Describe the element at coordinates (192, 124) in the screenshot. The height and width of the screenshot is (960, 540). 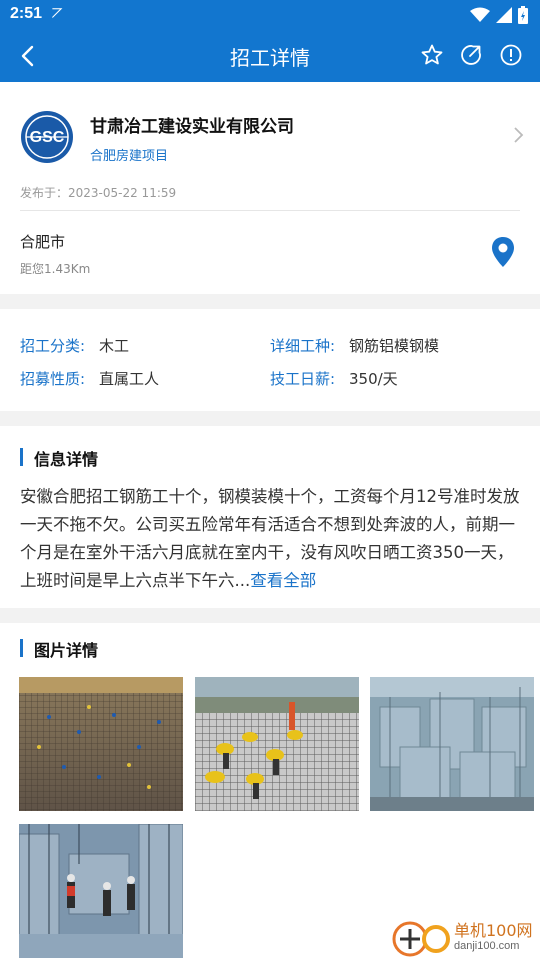
I see `company-name: 甘肃冶工建设实业有限公司` at that location.